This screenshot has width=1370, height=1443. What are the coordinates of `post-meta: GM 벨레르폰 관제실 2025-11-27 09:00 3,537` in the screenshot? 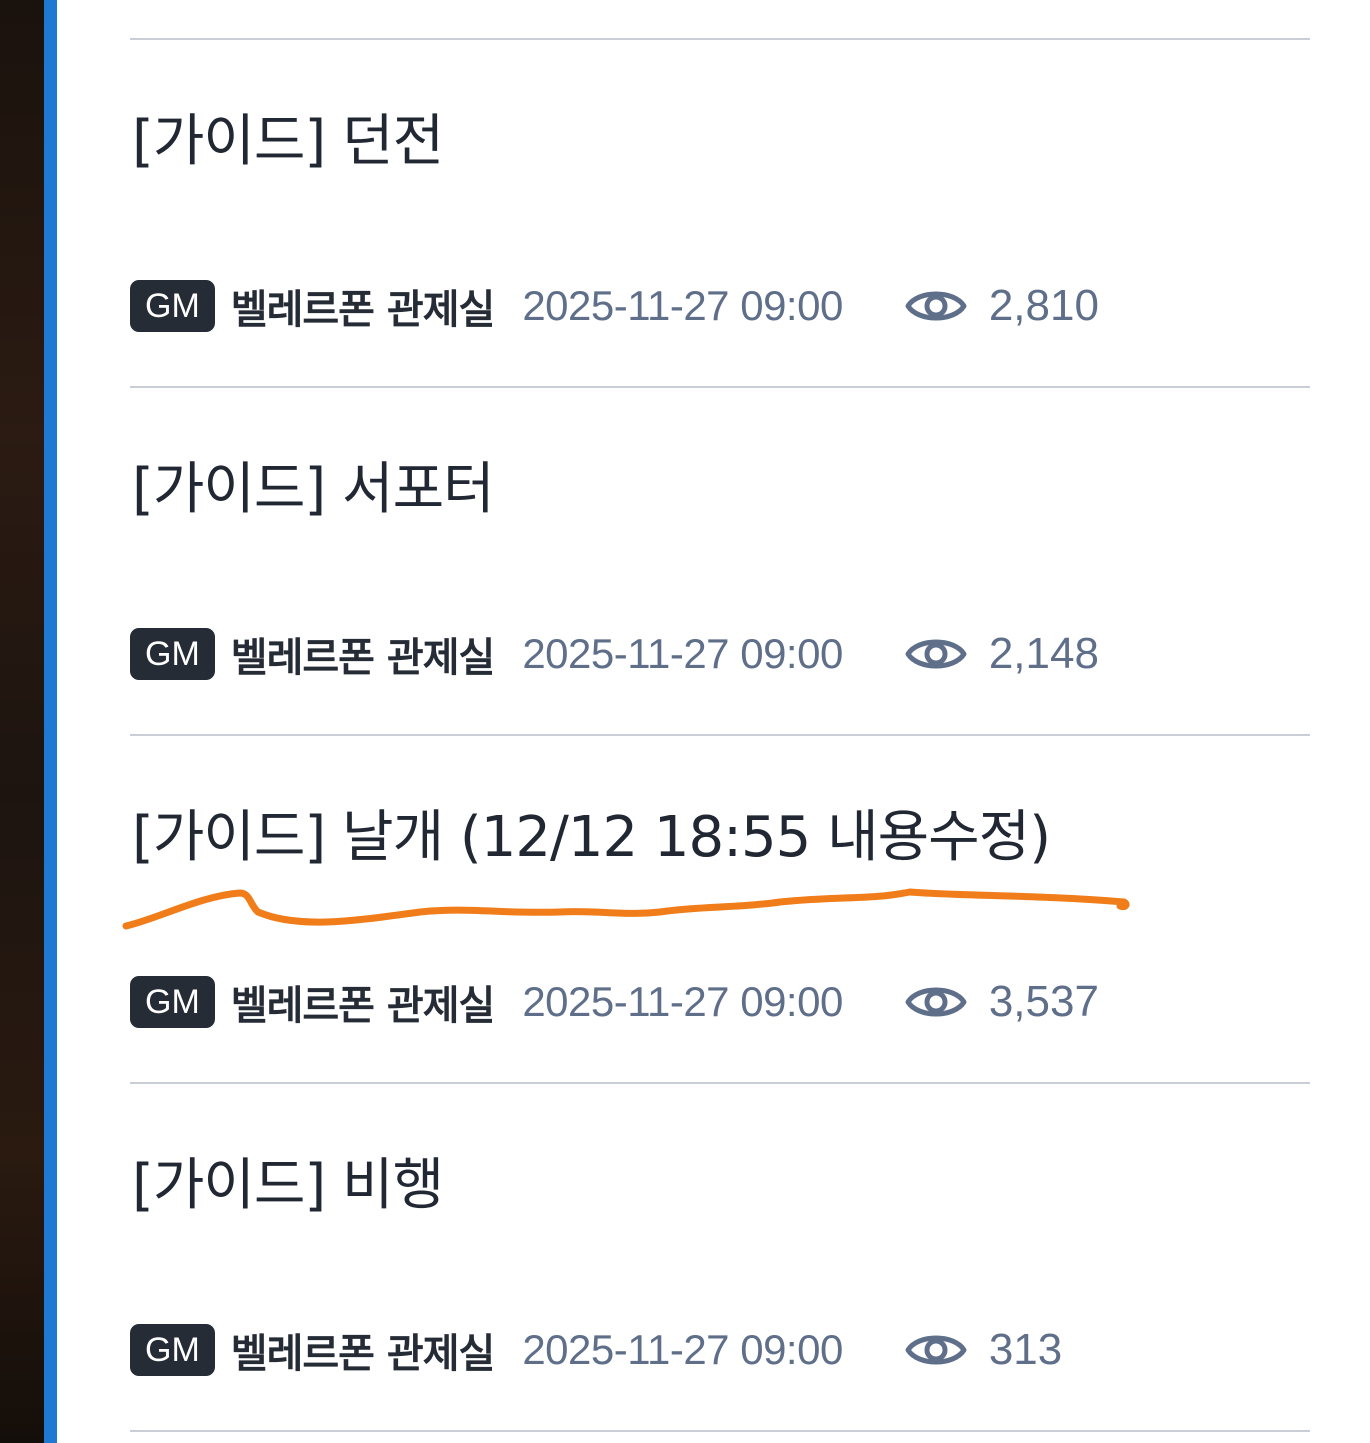 It's located at (614, 1002).